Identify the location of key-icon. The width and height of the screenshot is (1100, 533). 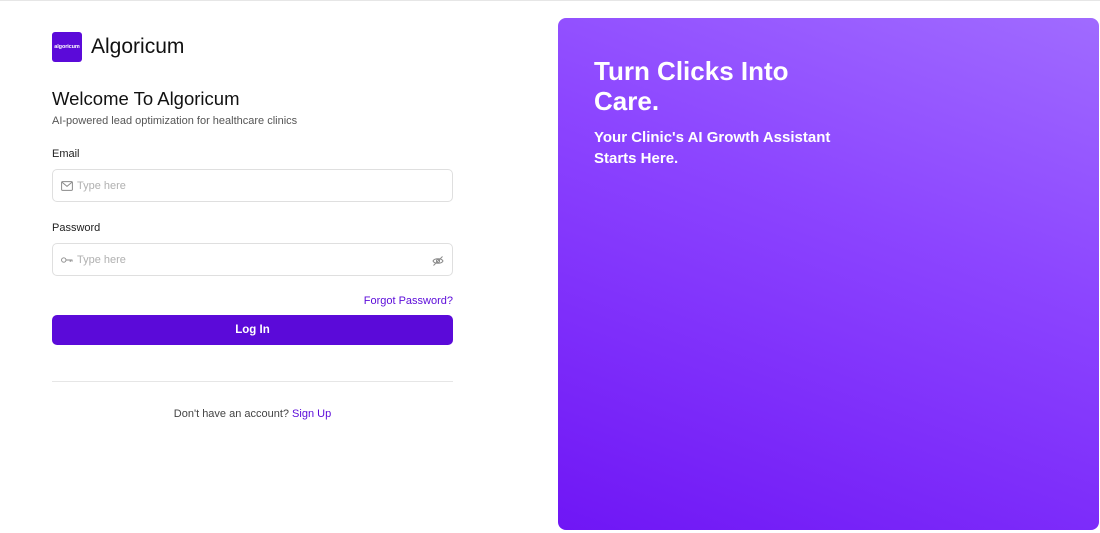
(67, 260).